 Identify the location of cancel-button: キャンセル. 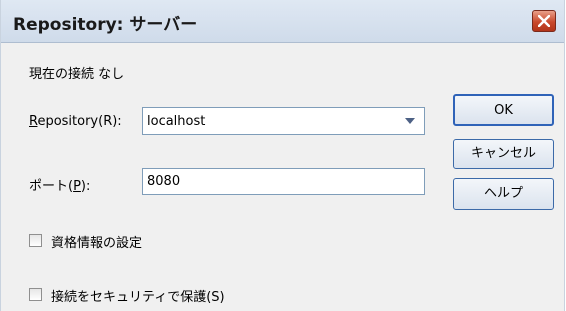
(503, 154).